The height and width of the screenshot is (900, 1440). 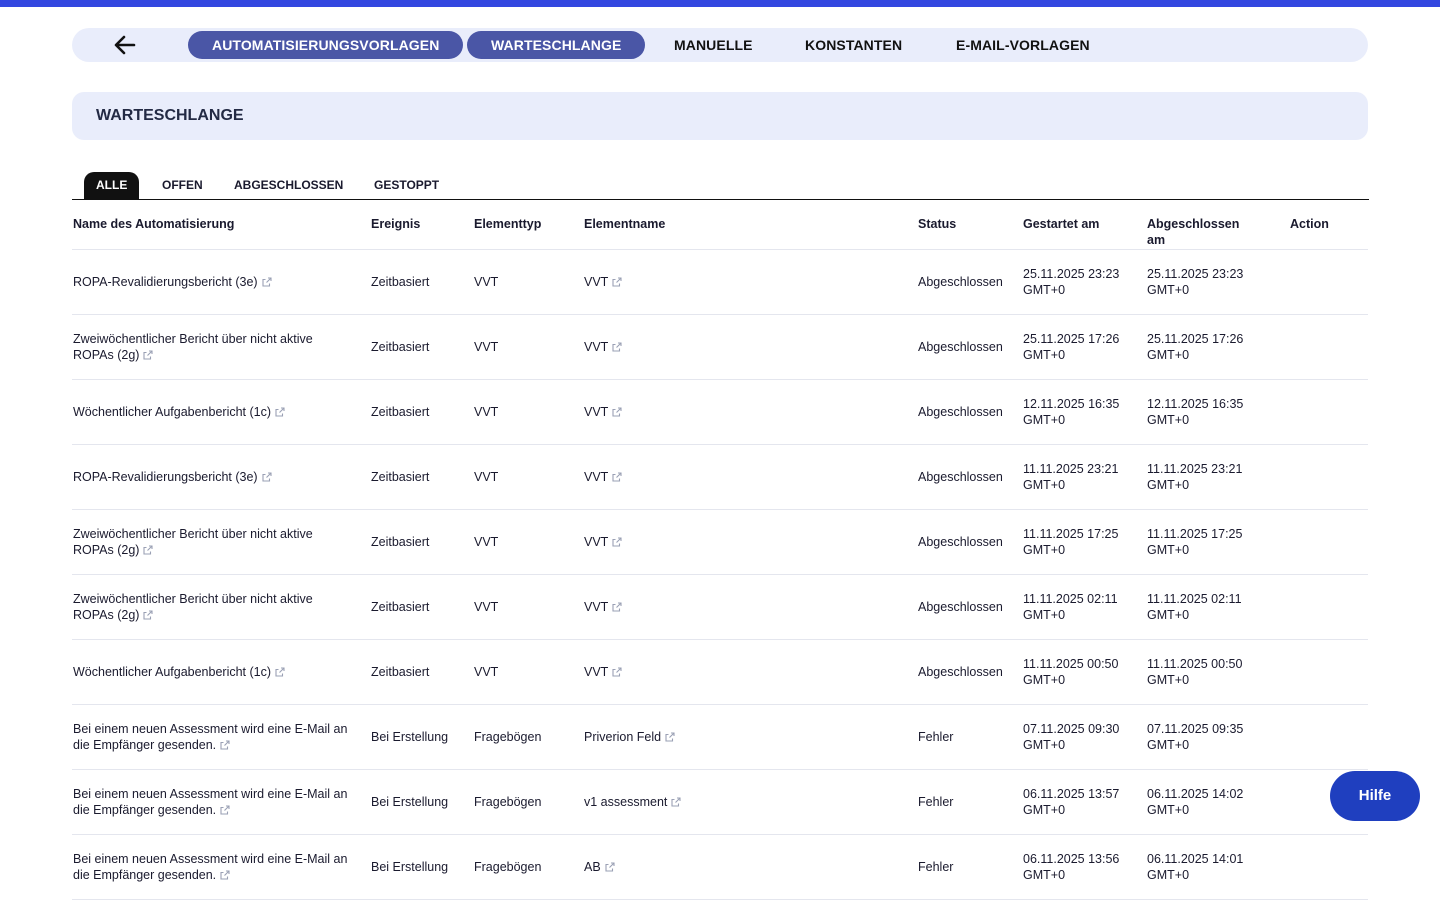 What do you see at coordinates (713, 45) in the screenshot?
I see `tab-manuelle: MANUELLE` at bounding box center [713, 45].